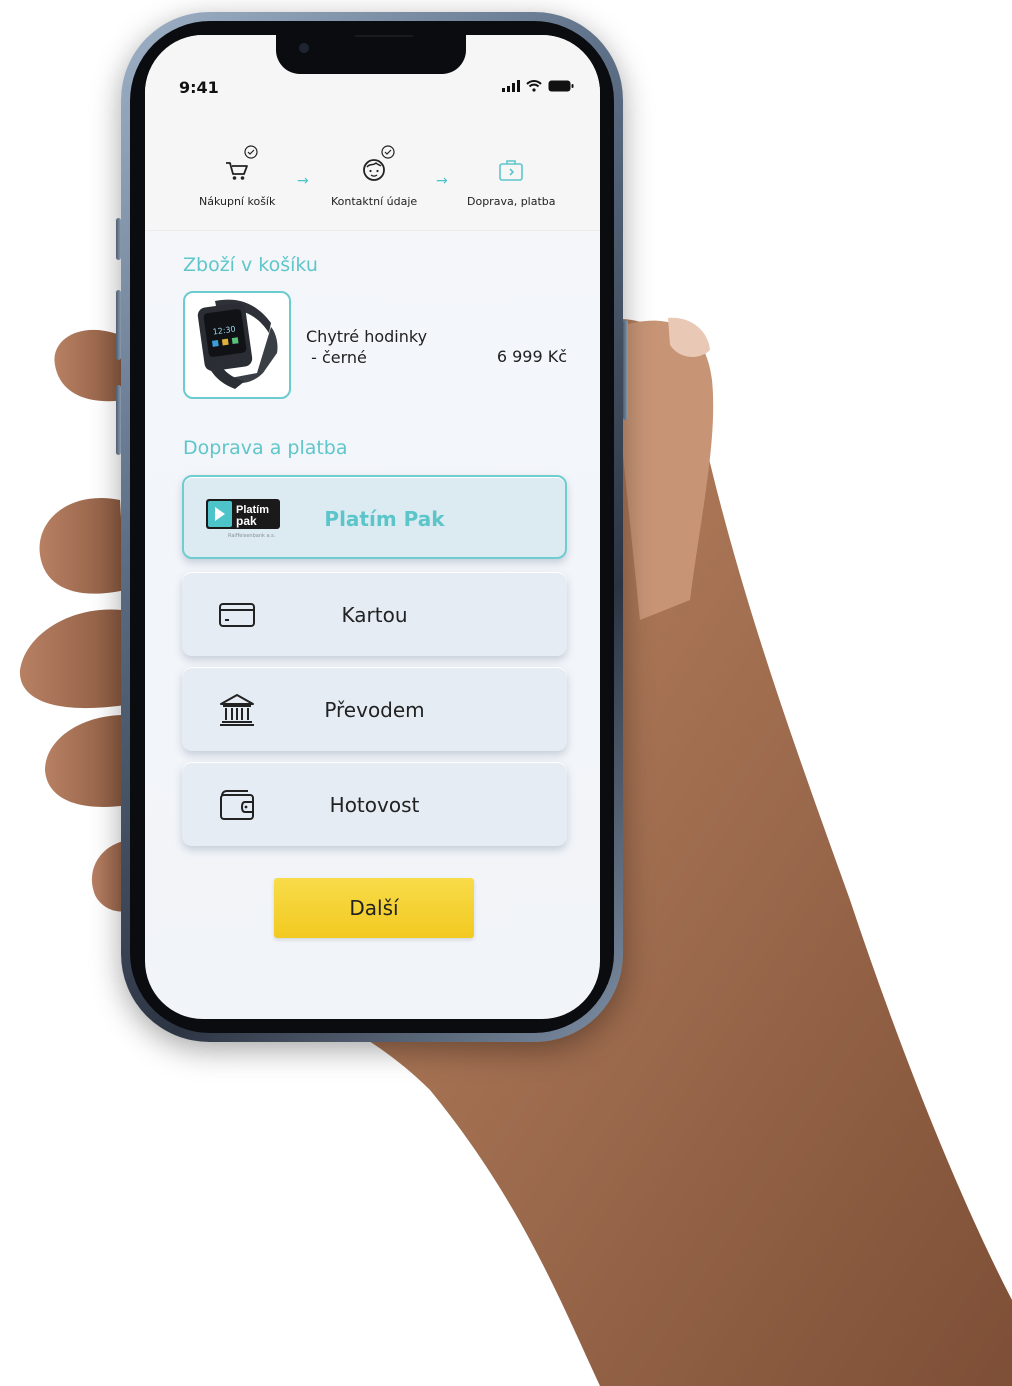  Describe the element at coordinates (511, 201) in the screenshot. I see `step-label: Doprava, platba` at that location.